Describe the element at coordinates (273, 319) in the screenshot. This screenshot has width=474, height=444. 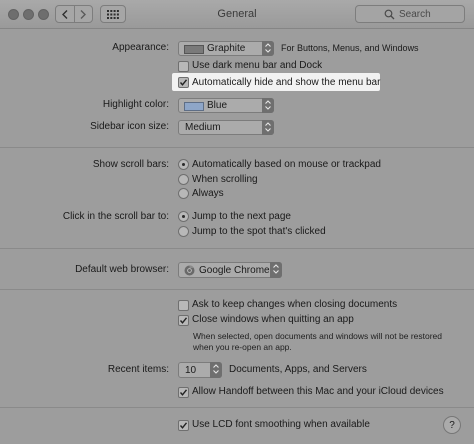
I see `close-windows-label: Close windows when quitting an app` at that location.